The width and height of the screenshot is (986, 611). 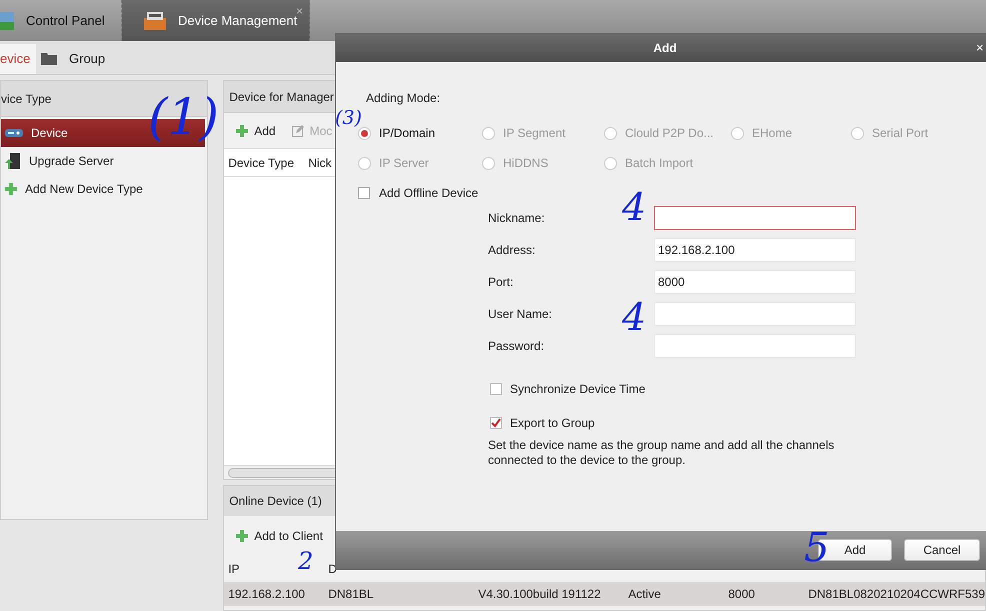 I want to click on input-field: 192.168.2.100, so click(x=755, y=250).